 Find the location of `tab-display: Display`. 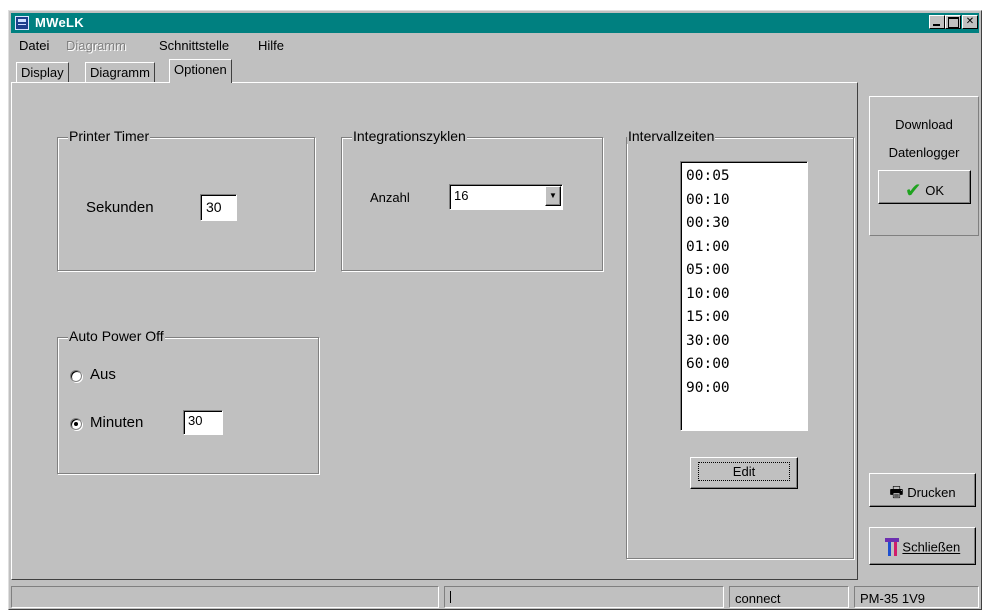

tab-display: Display is located at coordinates (42, 72).